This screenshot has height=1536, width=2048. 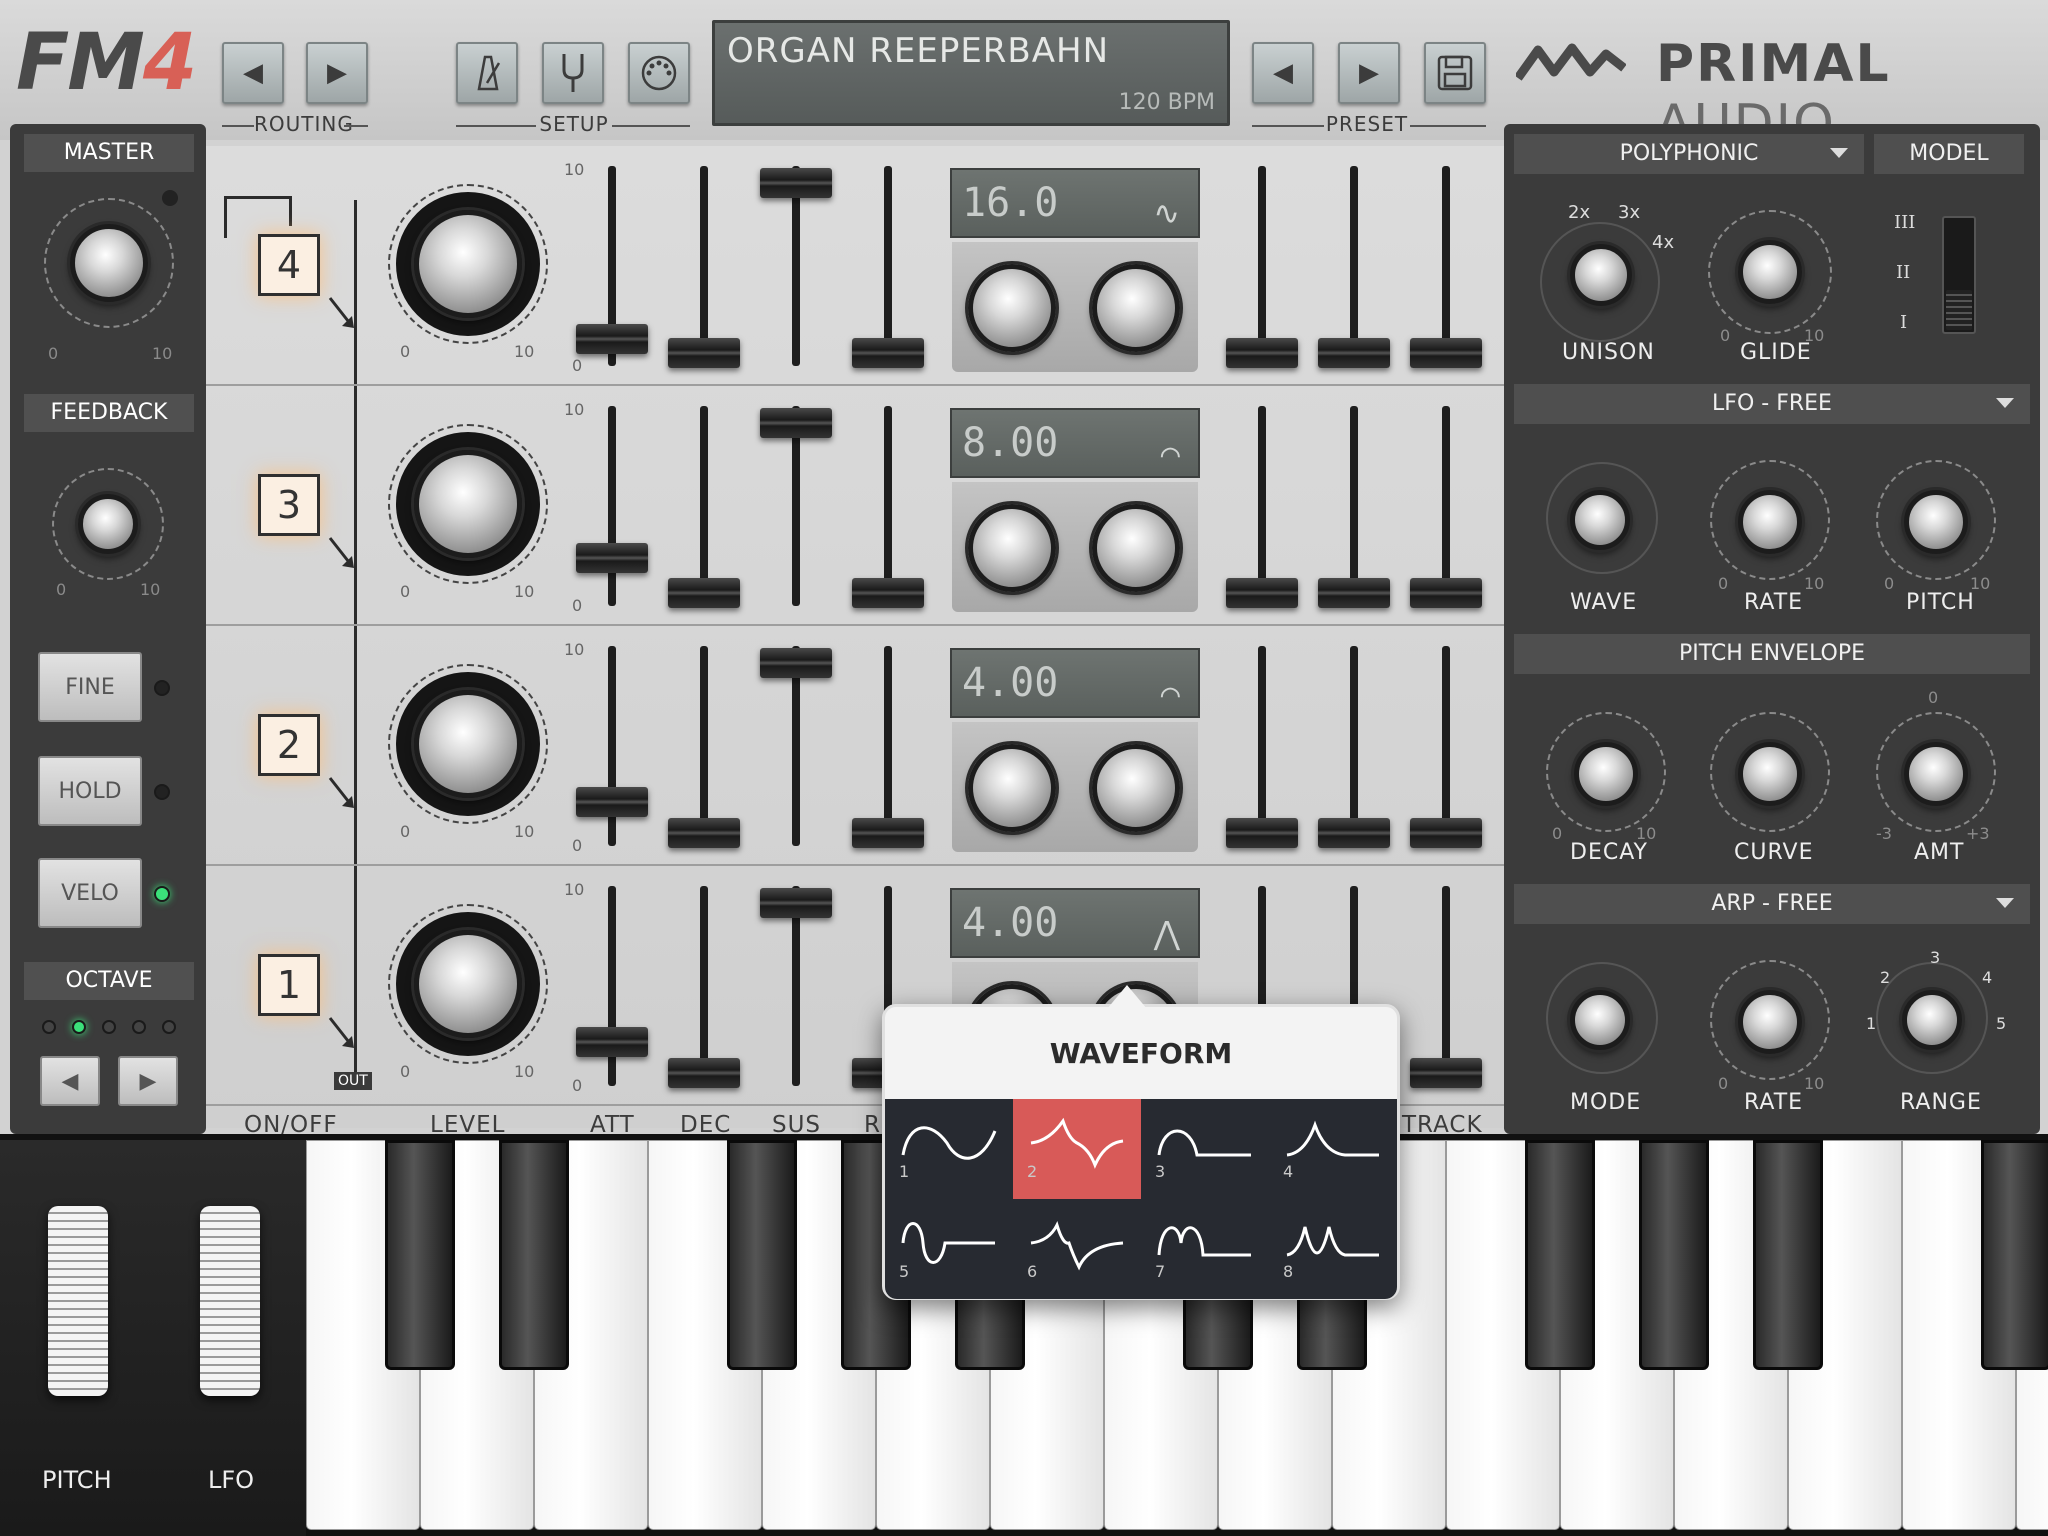 What do you see at coordinates (289, 745) in the screenshot?
I see `operator-toggle: 2` at bounding box center [289, 745].